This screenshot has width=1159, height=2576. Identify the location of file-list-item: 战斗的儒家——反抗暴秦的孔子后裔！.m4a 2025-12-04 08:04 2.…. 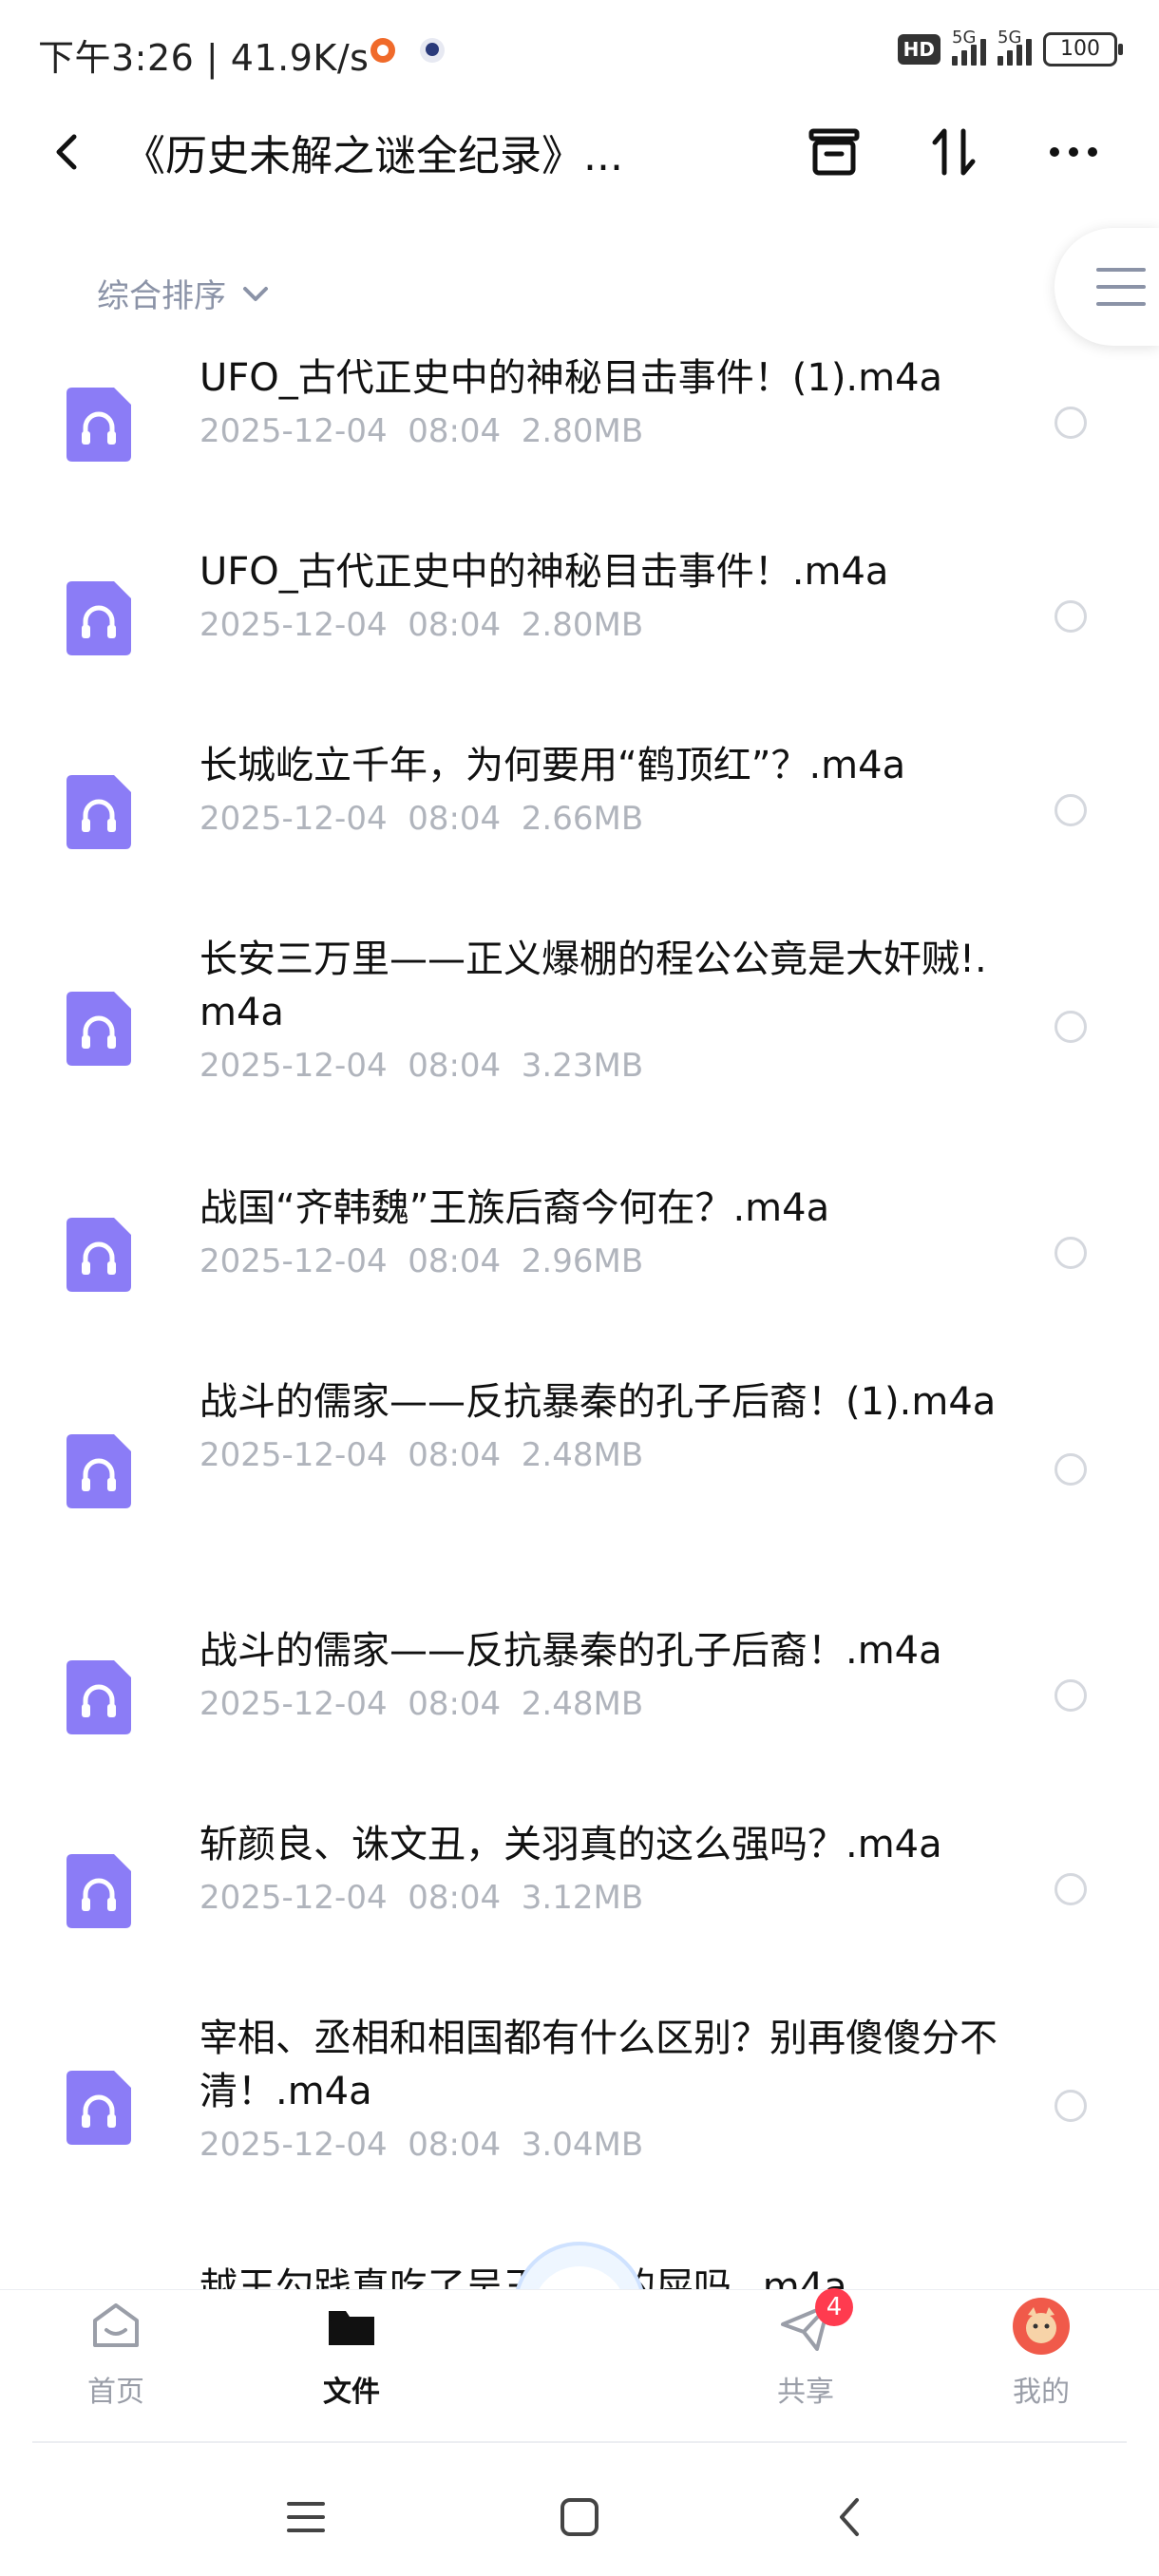
(579, 1721).